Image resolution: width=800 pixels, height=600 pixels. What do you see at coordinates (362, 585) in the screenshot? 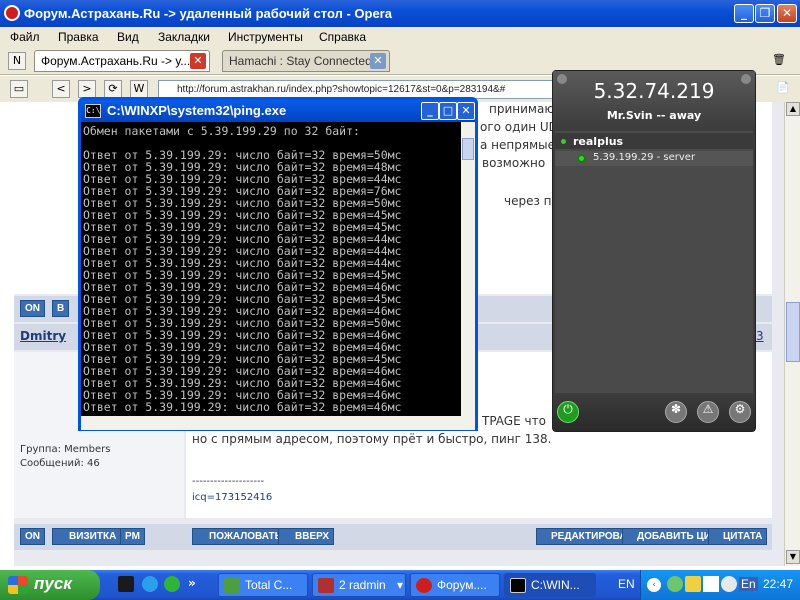
I see `taskbar-item-label: 2 radmin` at bounding box center [362, 585].